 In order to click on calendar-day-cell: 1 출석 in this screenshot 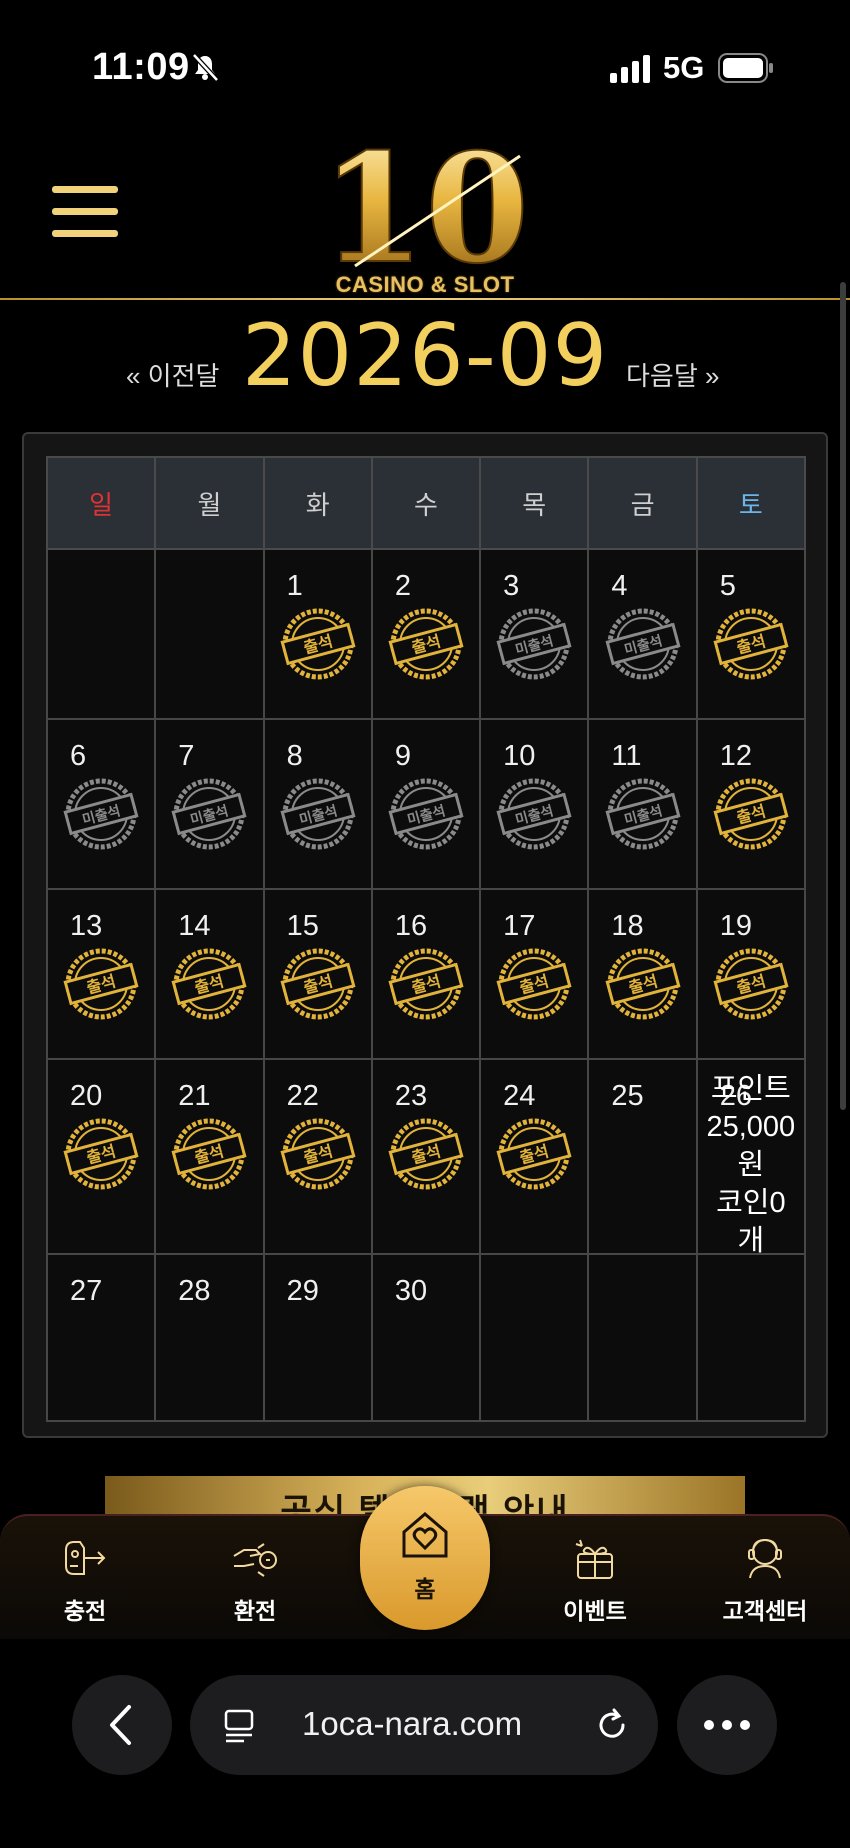, I will do `click(317, 634)`.